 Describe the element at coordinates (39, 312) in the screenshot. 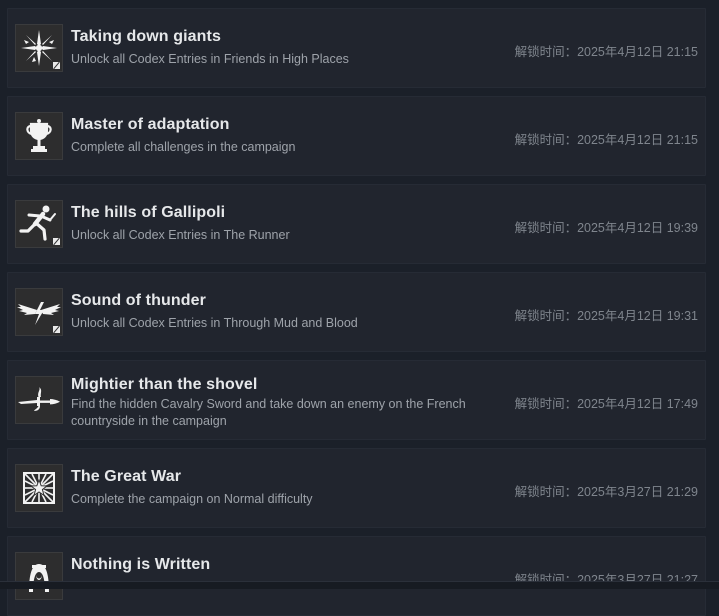

I see `winged-lightning-icon` at that location.